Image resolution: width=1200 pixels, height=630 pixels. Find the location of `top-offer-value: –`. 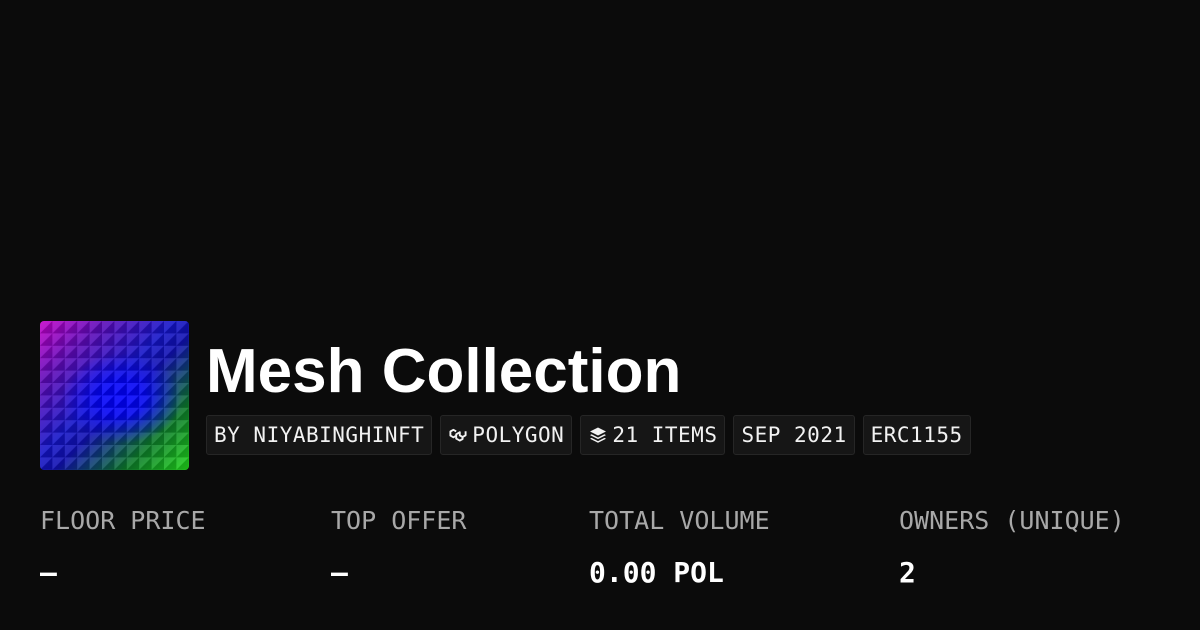

top-offer-value: – is located at coordinates (339, 572).